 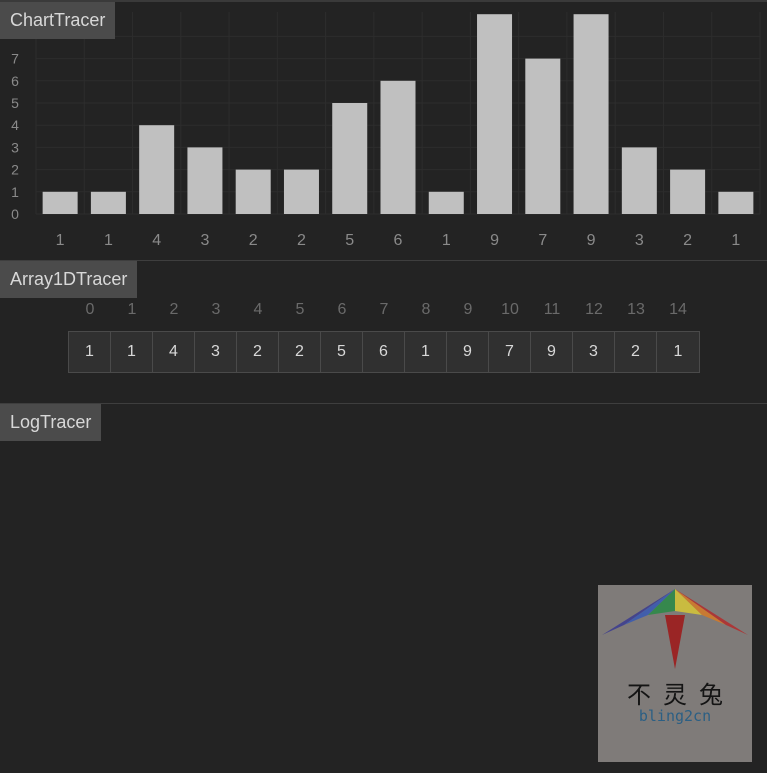 What do you see at coordinates (15, 125) in the screenshot?
I see `y-tick-label: 4` at bounding box center [15, 125].